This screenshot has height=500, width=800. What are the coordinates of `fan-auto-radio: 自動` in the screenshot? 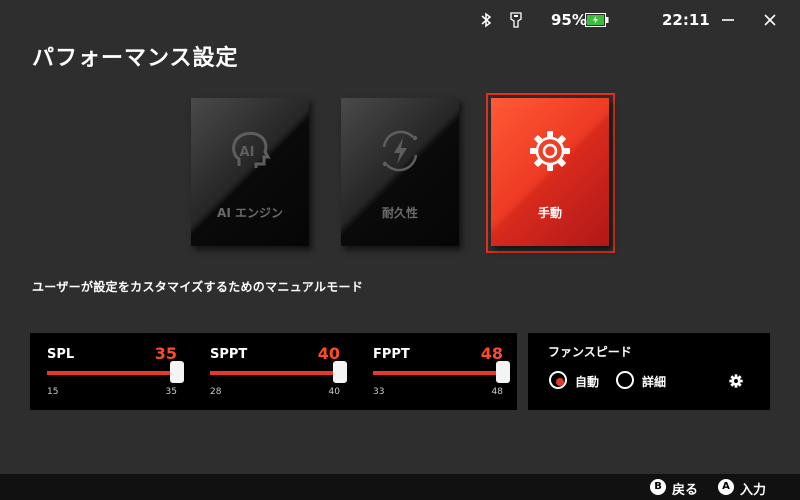 It's located at (584, 382).